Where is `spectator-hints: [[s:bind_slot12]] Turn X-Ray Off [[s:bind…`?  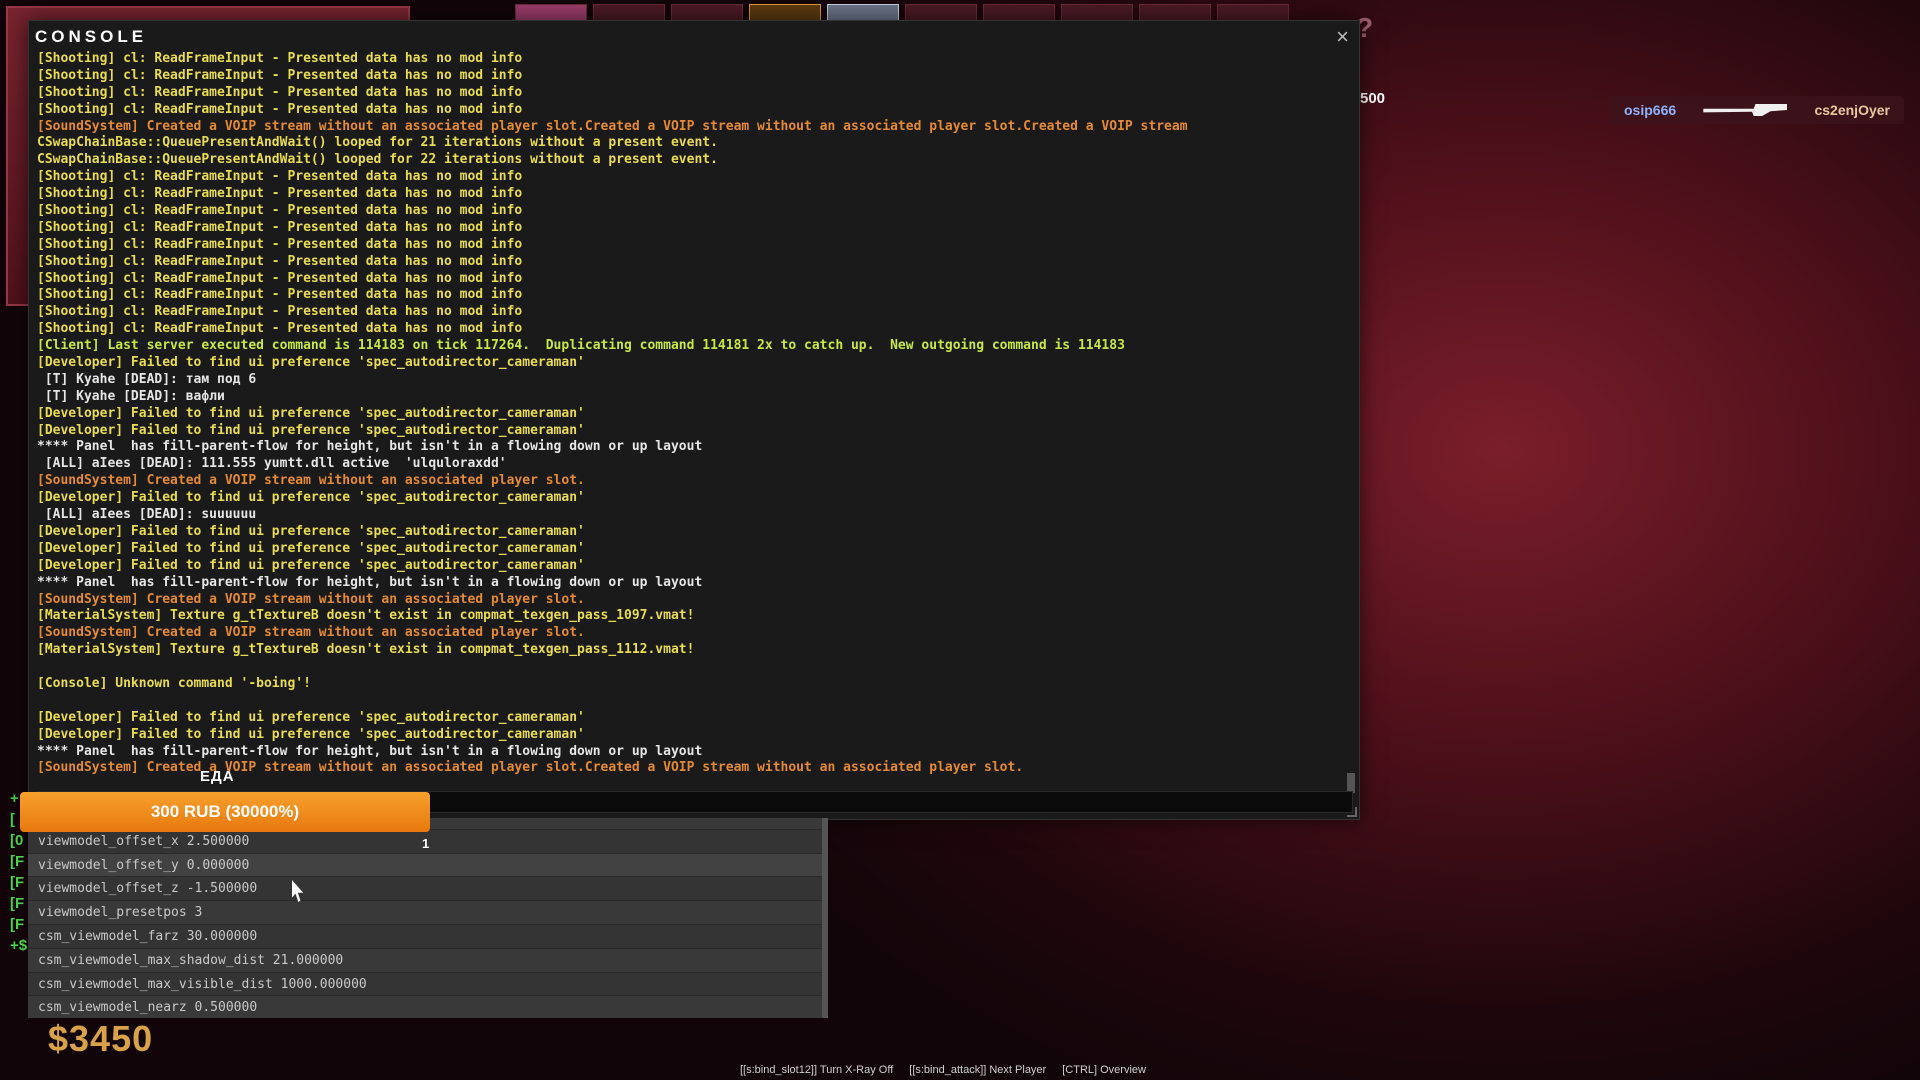
spectator-hints: [[s:bind_slot12]] Turn X-Ray Off [[s:bind… is located at coordinates (943, 1070).